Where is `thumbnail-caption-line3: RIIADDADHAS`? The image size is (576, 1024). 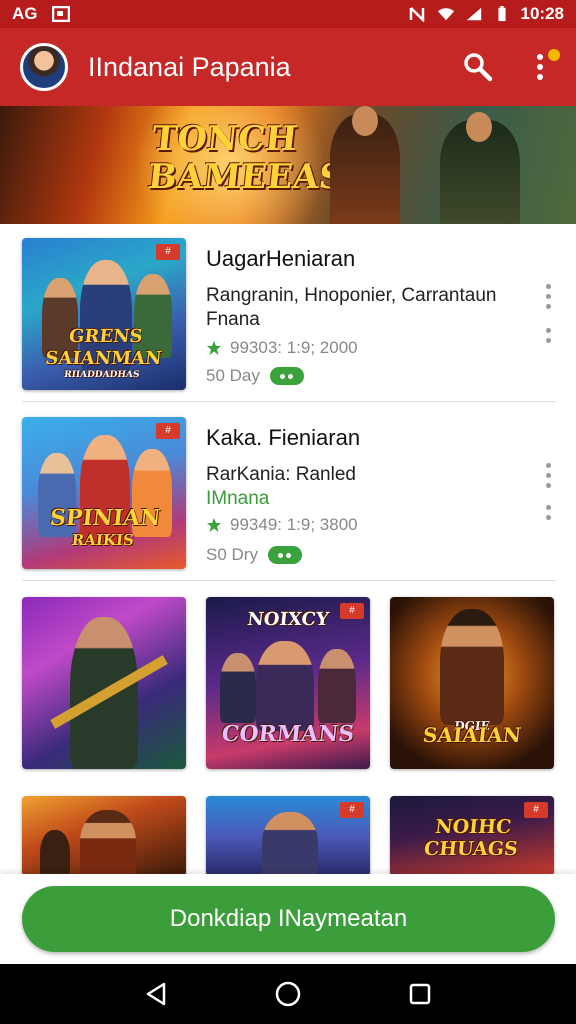
thumbnail-caption-line3: RIIADDADHAS is located at coordinates (101, 375).